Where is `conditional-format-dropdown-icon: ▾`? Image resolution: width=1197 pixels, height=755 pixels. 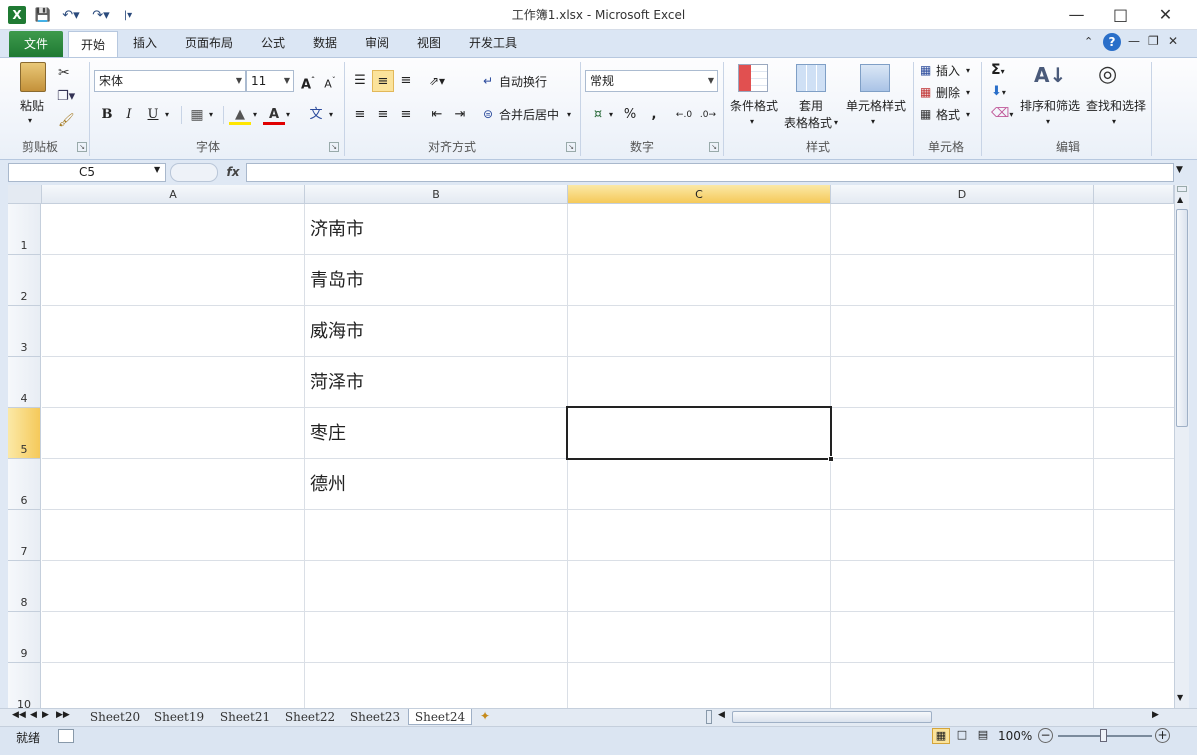
conditional-format-dropdown-icon: ▾ is located at coordinates (752, 121).